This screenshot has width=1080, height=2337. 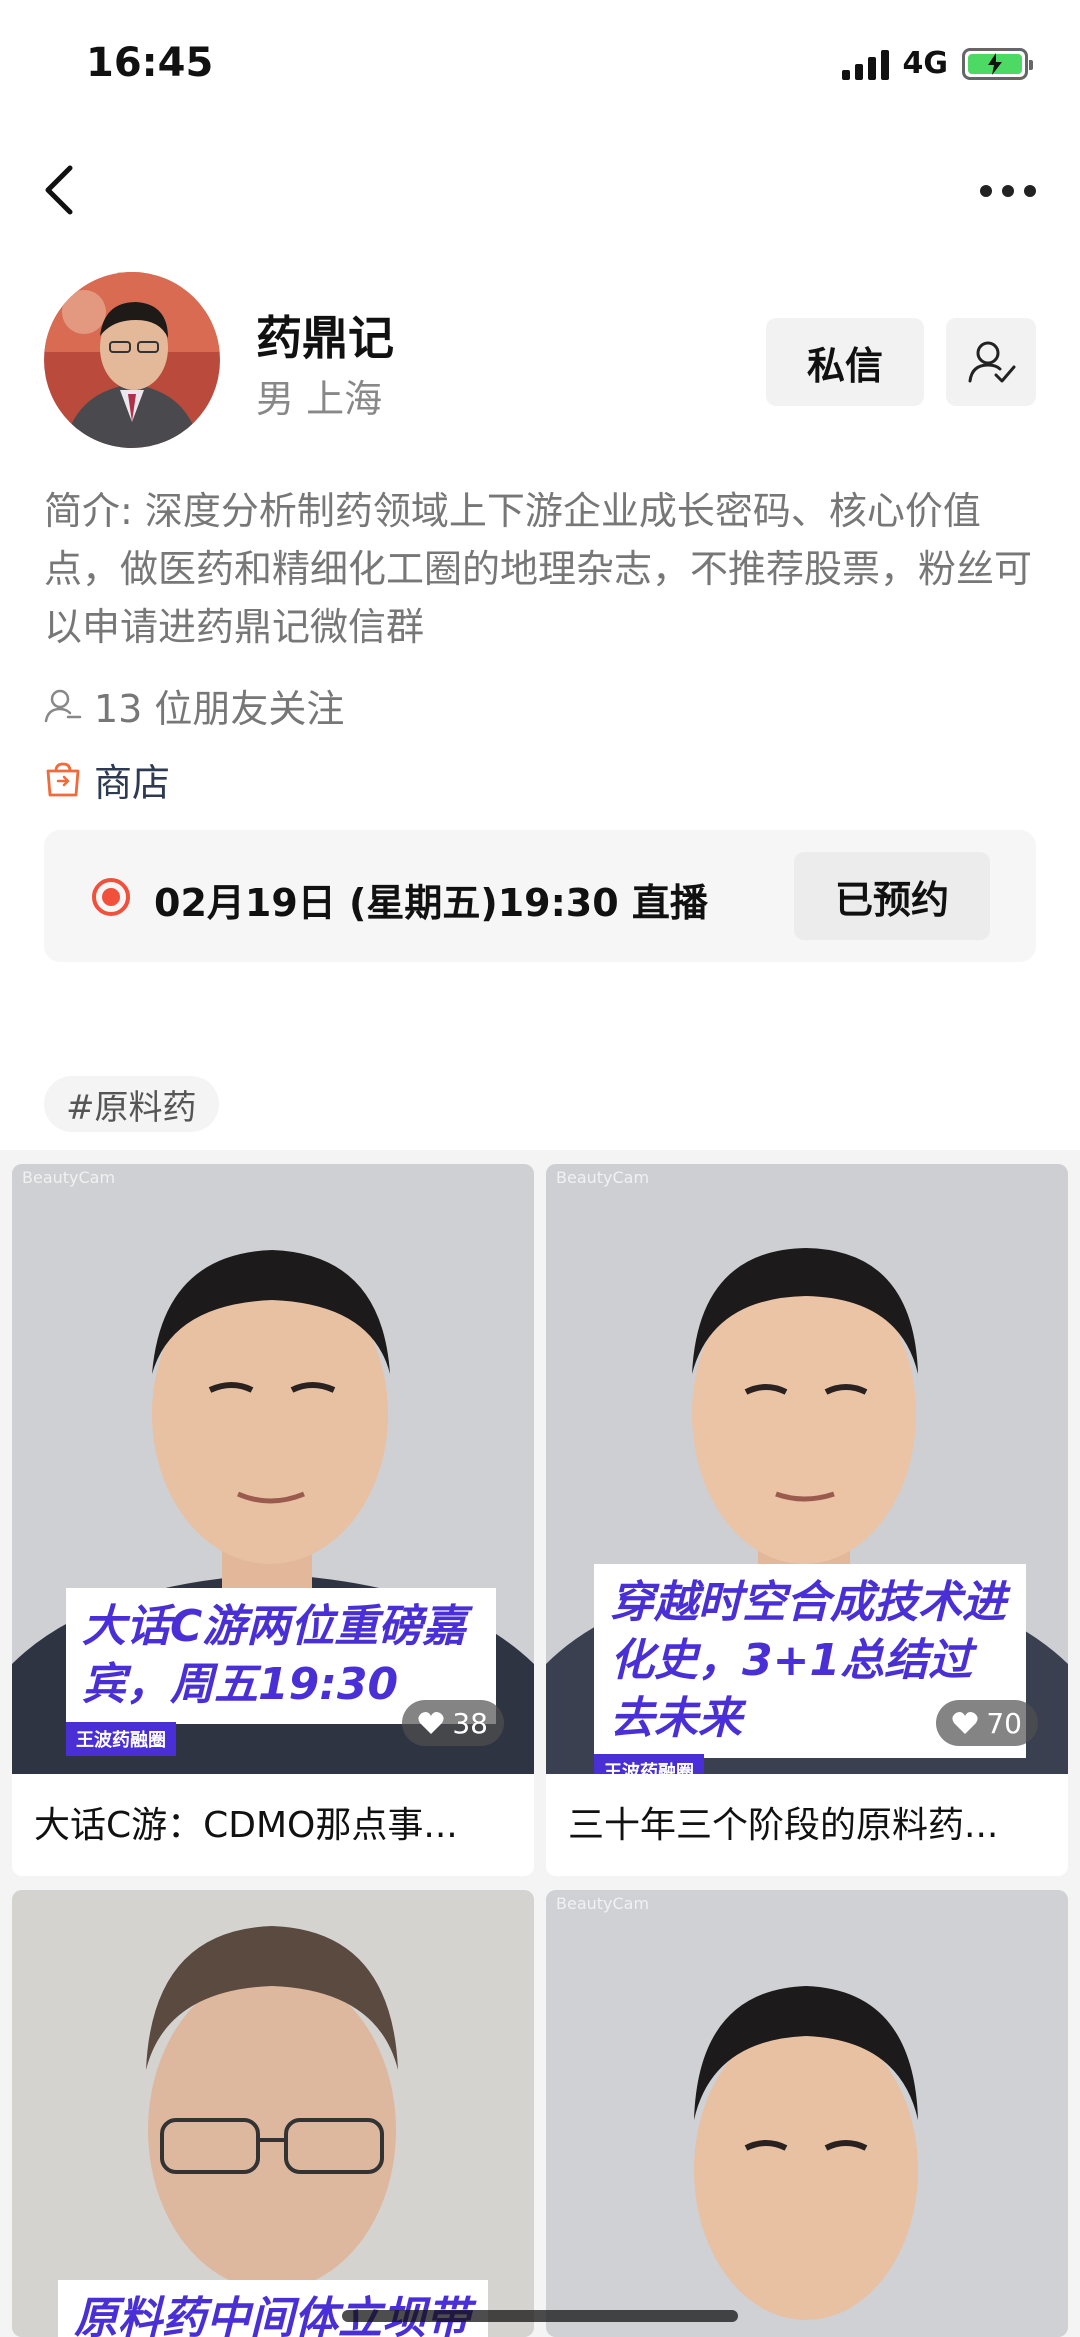 What do you see at coordinates (132, 360) in the screenshot?
I see `avatar` at bounding box center [132, 360].